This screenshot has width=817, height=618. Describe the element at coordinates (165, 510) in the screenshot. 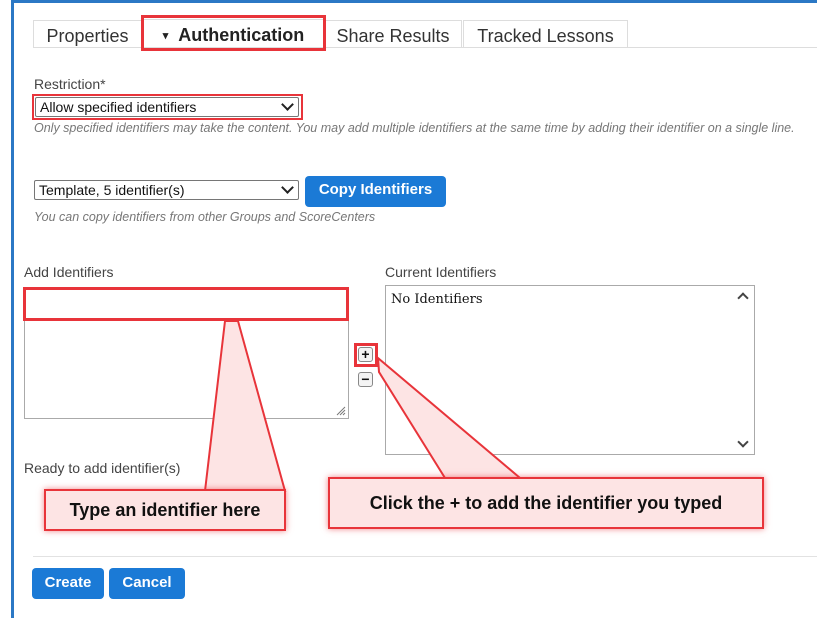

I see `callout-type-identifier: Type an identifier here` at that location.